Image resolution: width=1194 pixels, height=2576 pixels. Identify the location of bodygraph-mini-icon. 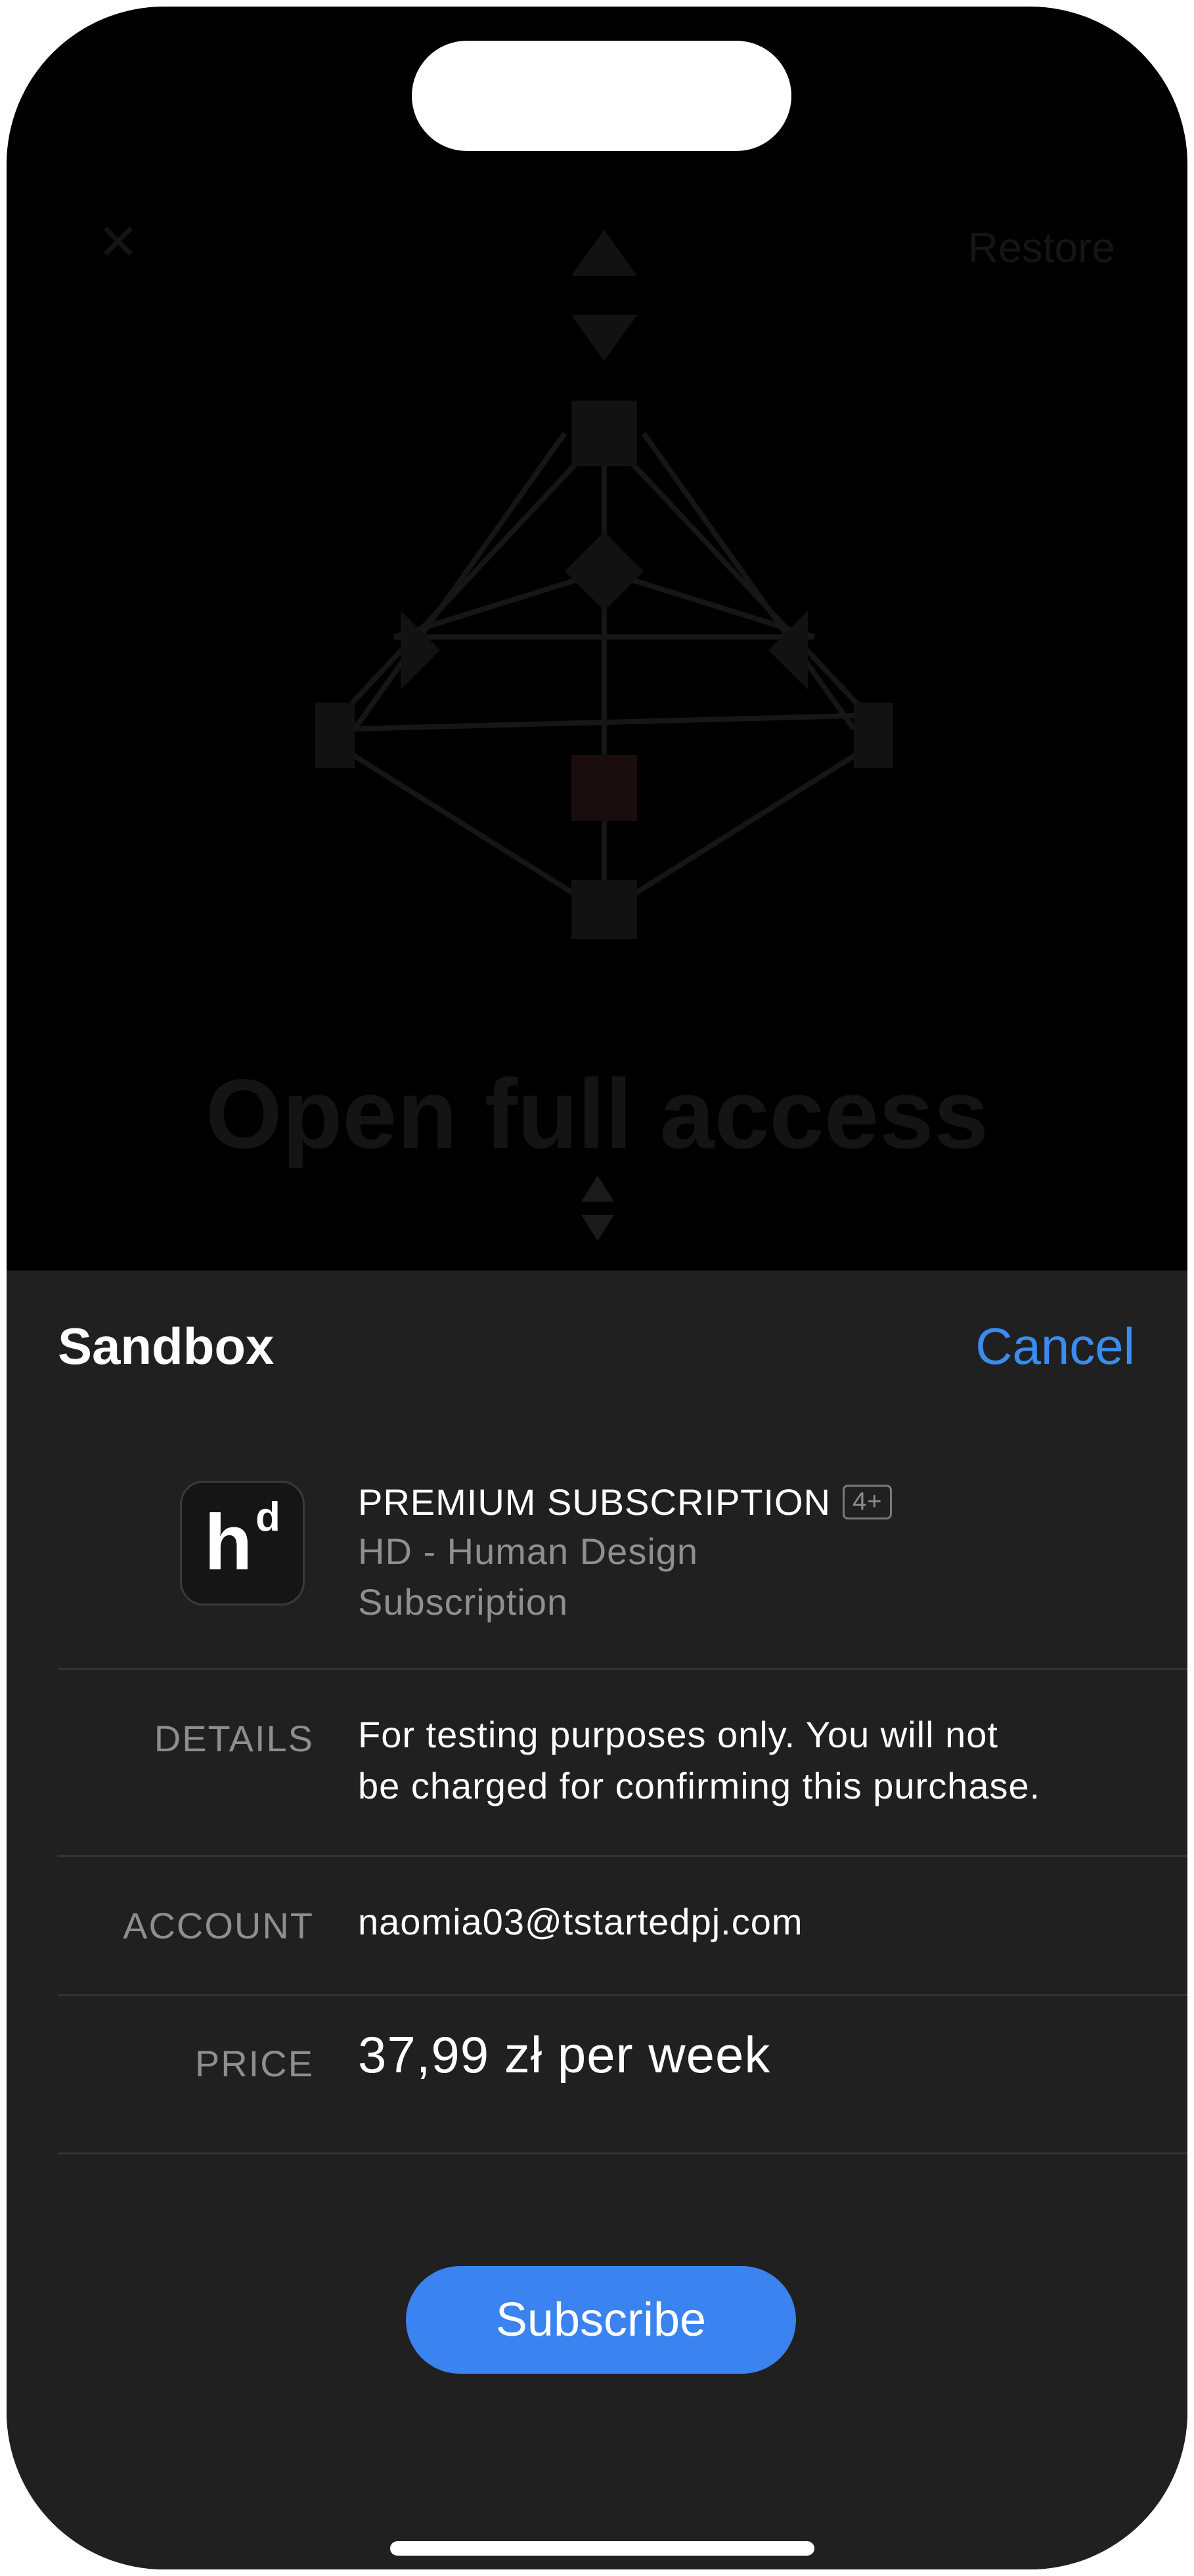
(597, 1208).